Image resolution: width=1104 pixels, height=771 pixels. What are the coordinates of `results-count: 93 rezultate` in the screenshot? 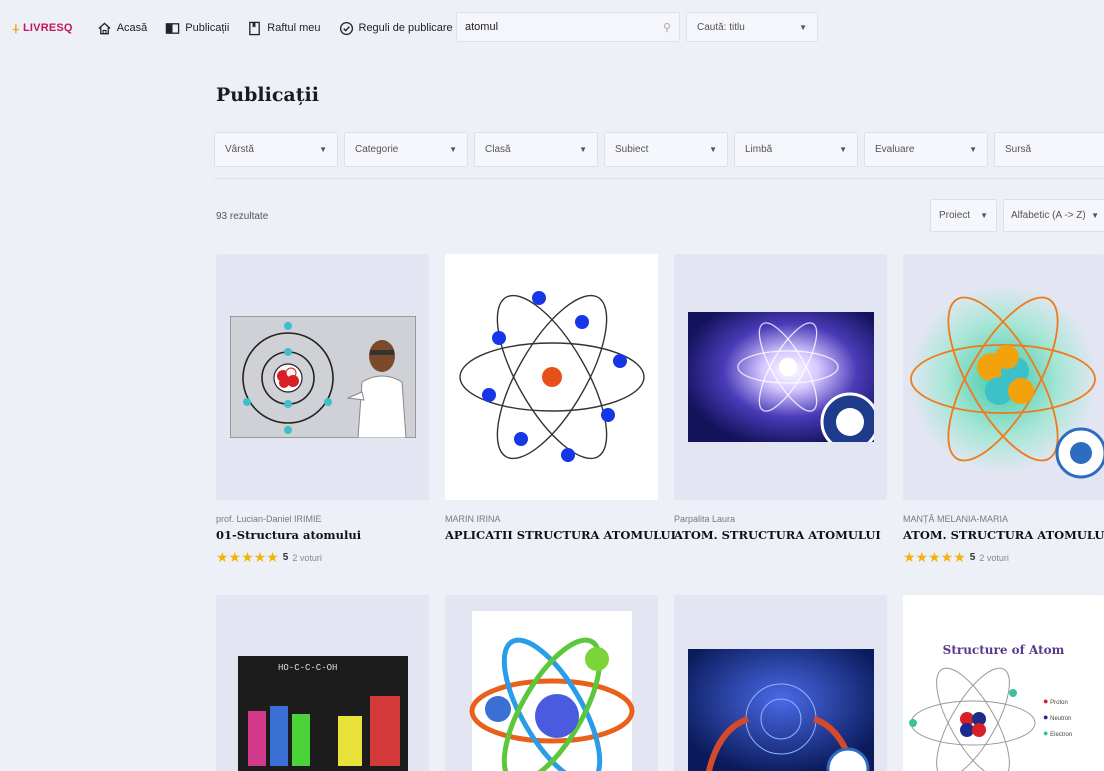 It's located at (242, 216).